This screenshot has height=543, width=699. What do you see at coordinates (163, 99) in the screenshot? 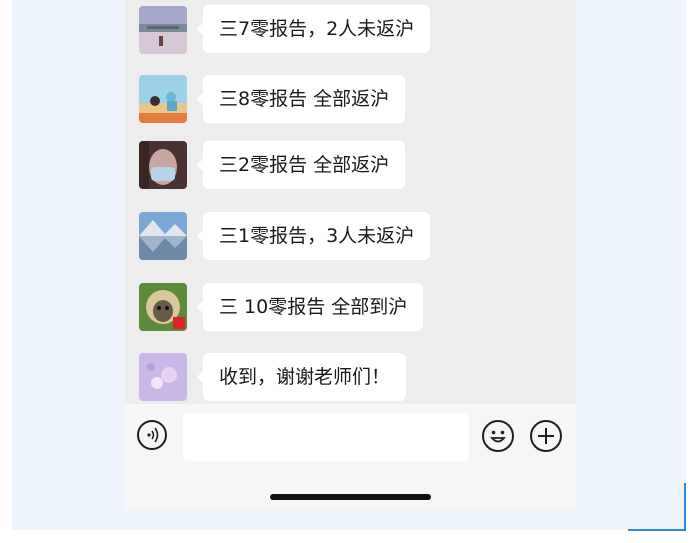
I see `beach-avatar` at bounding box center [163, 99].